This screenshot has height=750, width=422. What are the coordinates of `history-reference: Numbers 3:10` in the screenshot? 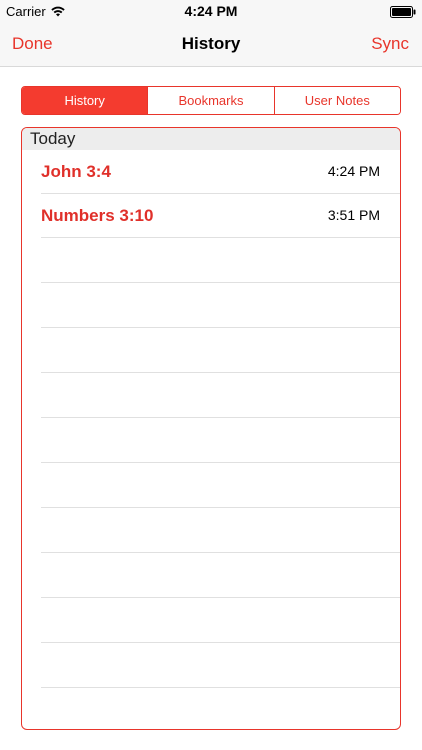 It's located at (97, 215).